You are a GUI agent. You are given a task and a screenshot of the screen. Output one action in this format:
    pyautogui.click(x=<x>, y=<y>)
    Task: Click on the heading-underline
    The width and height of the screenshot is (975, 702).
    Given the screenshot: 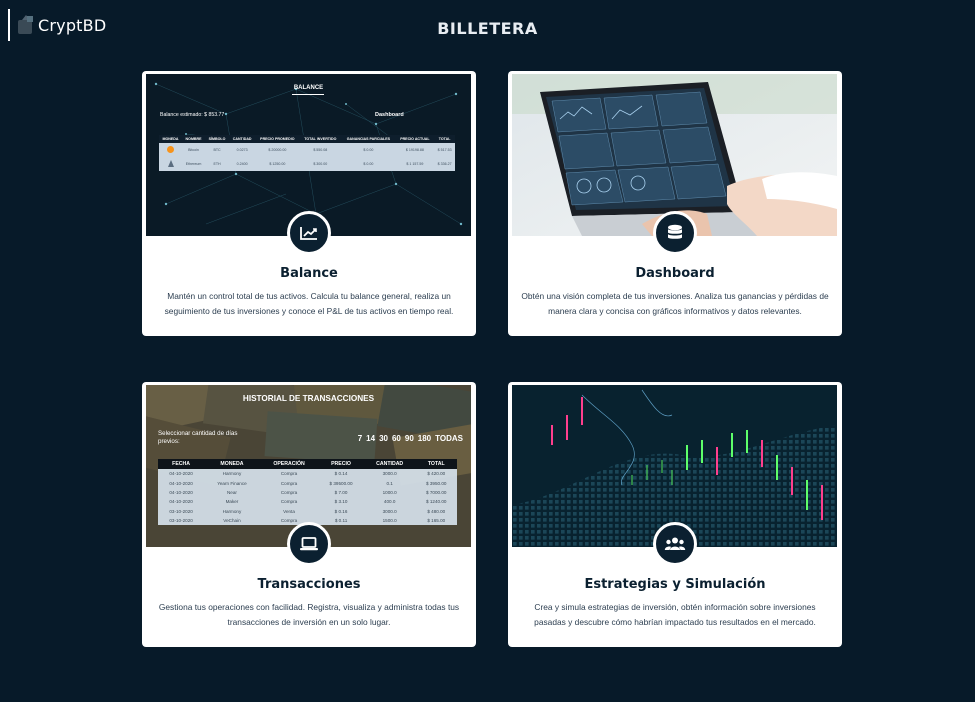 What is the action you would take?
    pyautogui.click(x=308, y=94)
    